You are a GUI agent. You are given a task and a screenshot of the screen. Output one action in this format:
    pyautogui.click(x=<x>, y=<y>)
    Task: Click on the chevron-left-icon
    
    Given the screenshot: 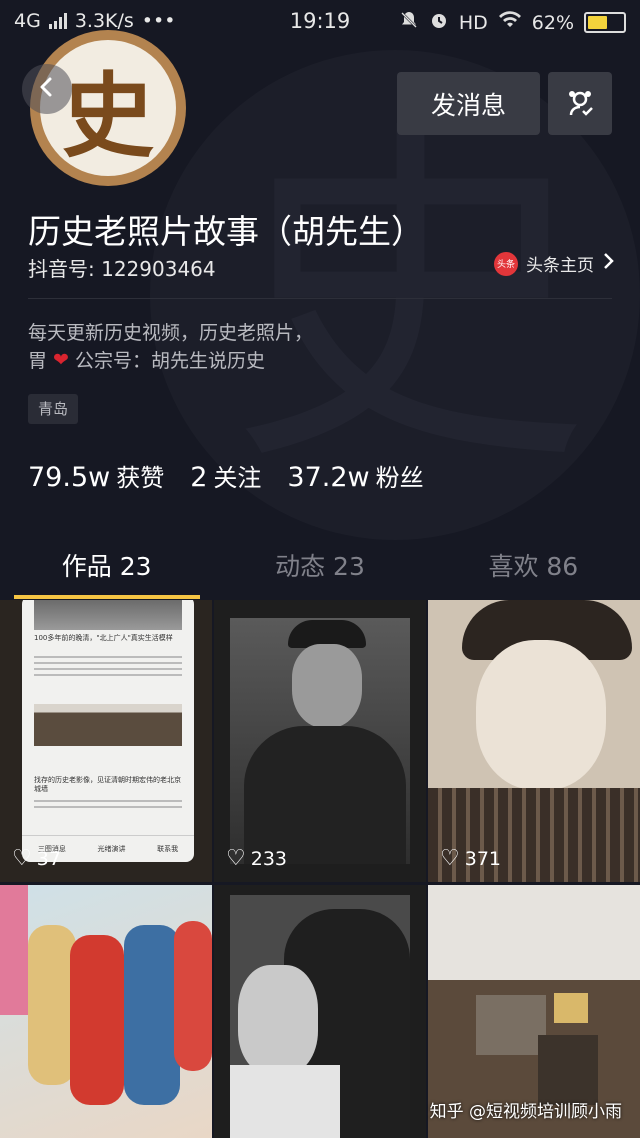 What is the action you would take?
    pyautogui.click(x=47, y=89)
    